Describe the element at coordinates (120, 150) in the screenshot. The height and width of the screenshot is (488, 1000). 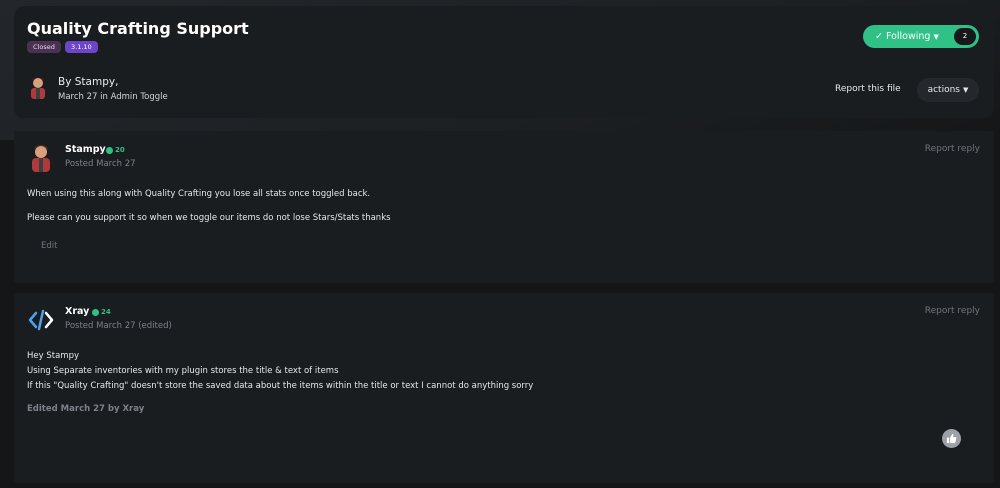
I see `reputation-count: 20` at that location.